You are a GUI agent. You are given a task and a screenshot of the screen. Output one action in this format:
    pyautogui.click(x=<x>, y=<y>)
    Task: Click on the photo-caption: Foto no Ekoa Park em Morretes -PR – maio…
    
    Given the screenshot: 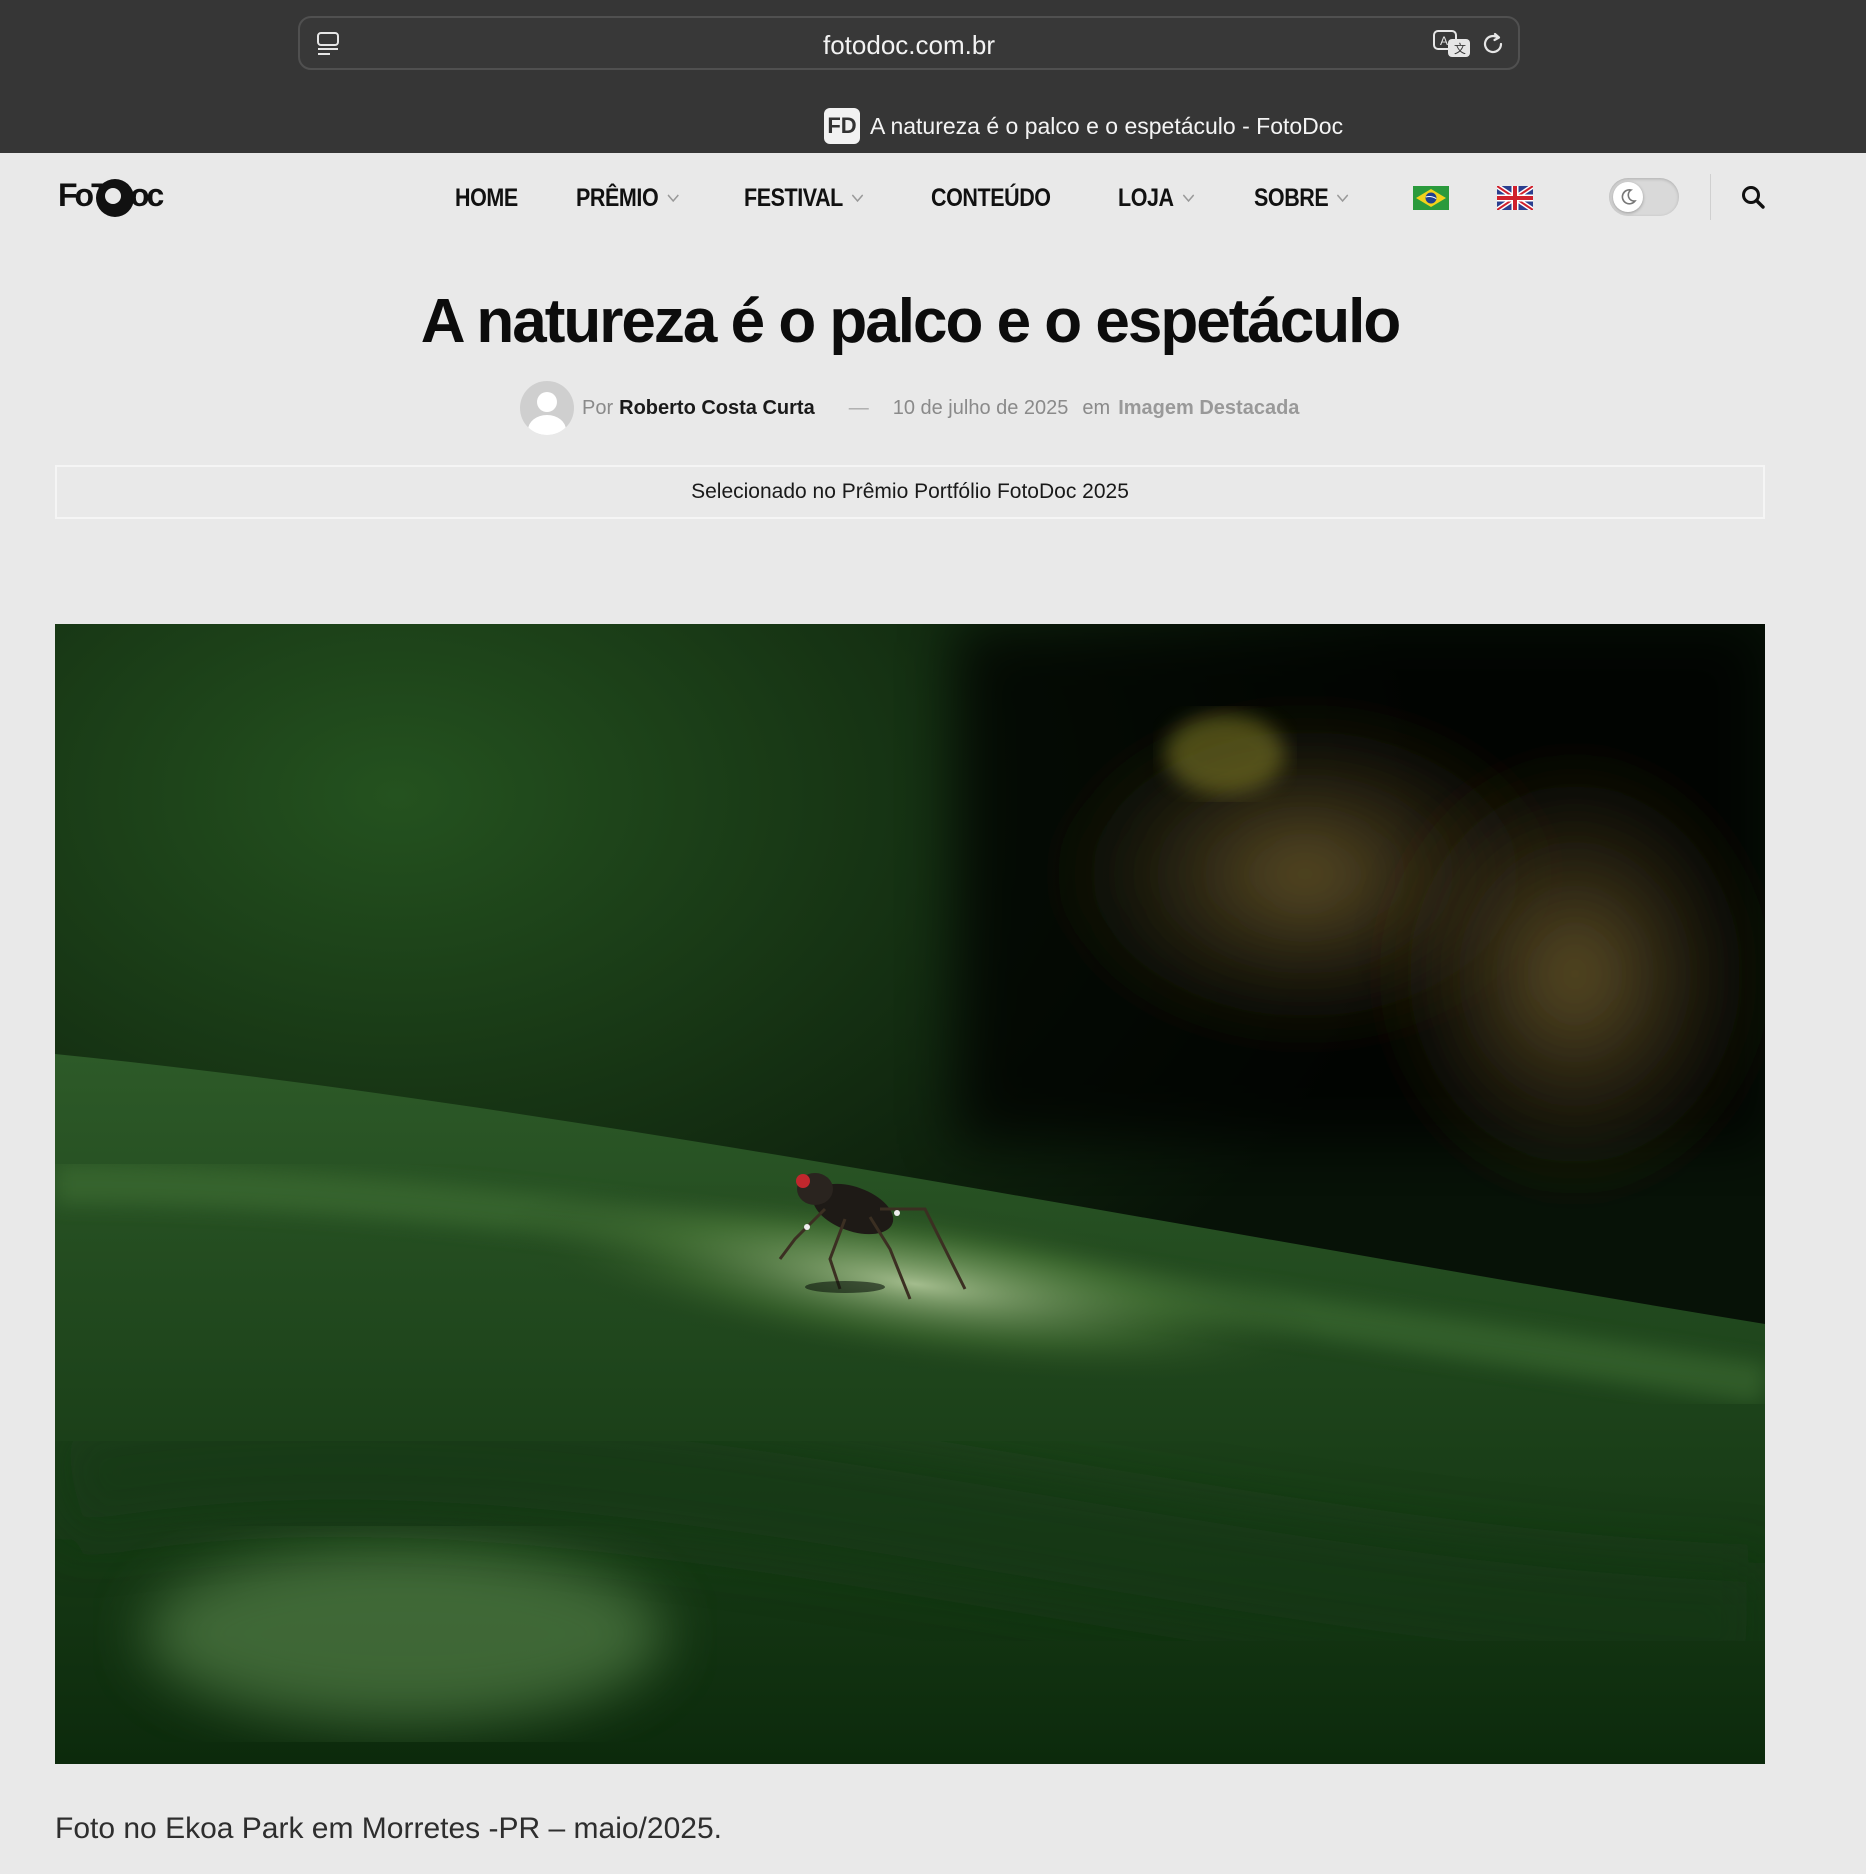 What is the action you would take?
    pyautogui.click(x=388, y=1828)
    